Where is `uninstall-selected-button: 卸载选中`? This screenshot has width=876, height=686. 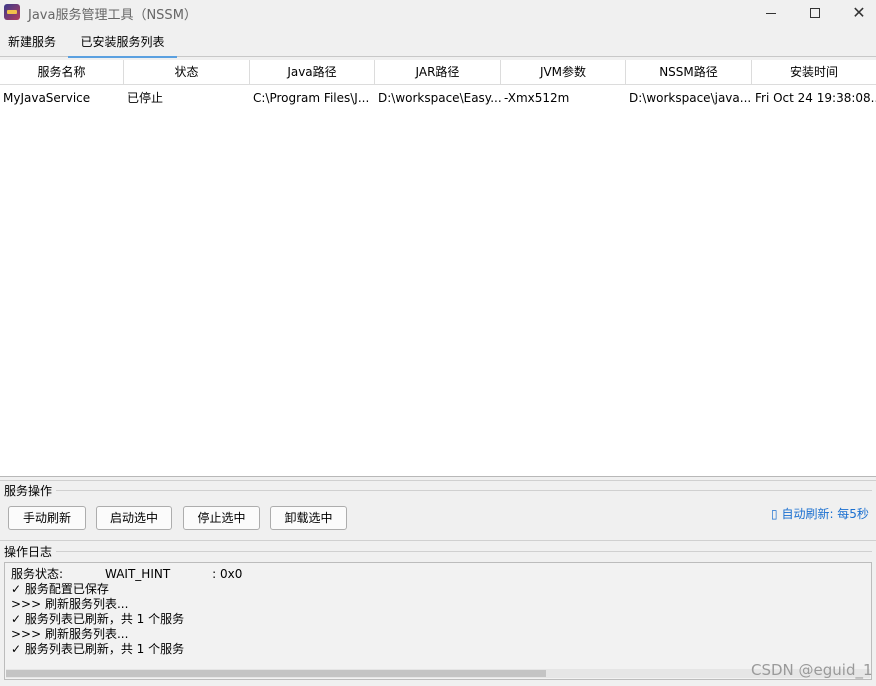 uninstall-selected-button: 卸载选中 is located at coordinates (308, 518).